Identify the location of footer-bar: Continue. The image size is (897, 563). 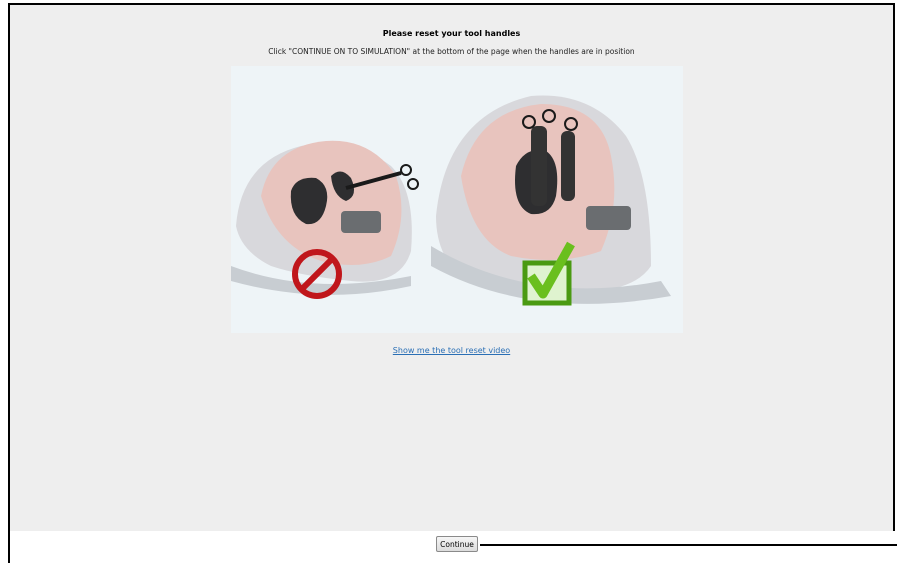
(453, 547).